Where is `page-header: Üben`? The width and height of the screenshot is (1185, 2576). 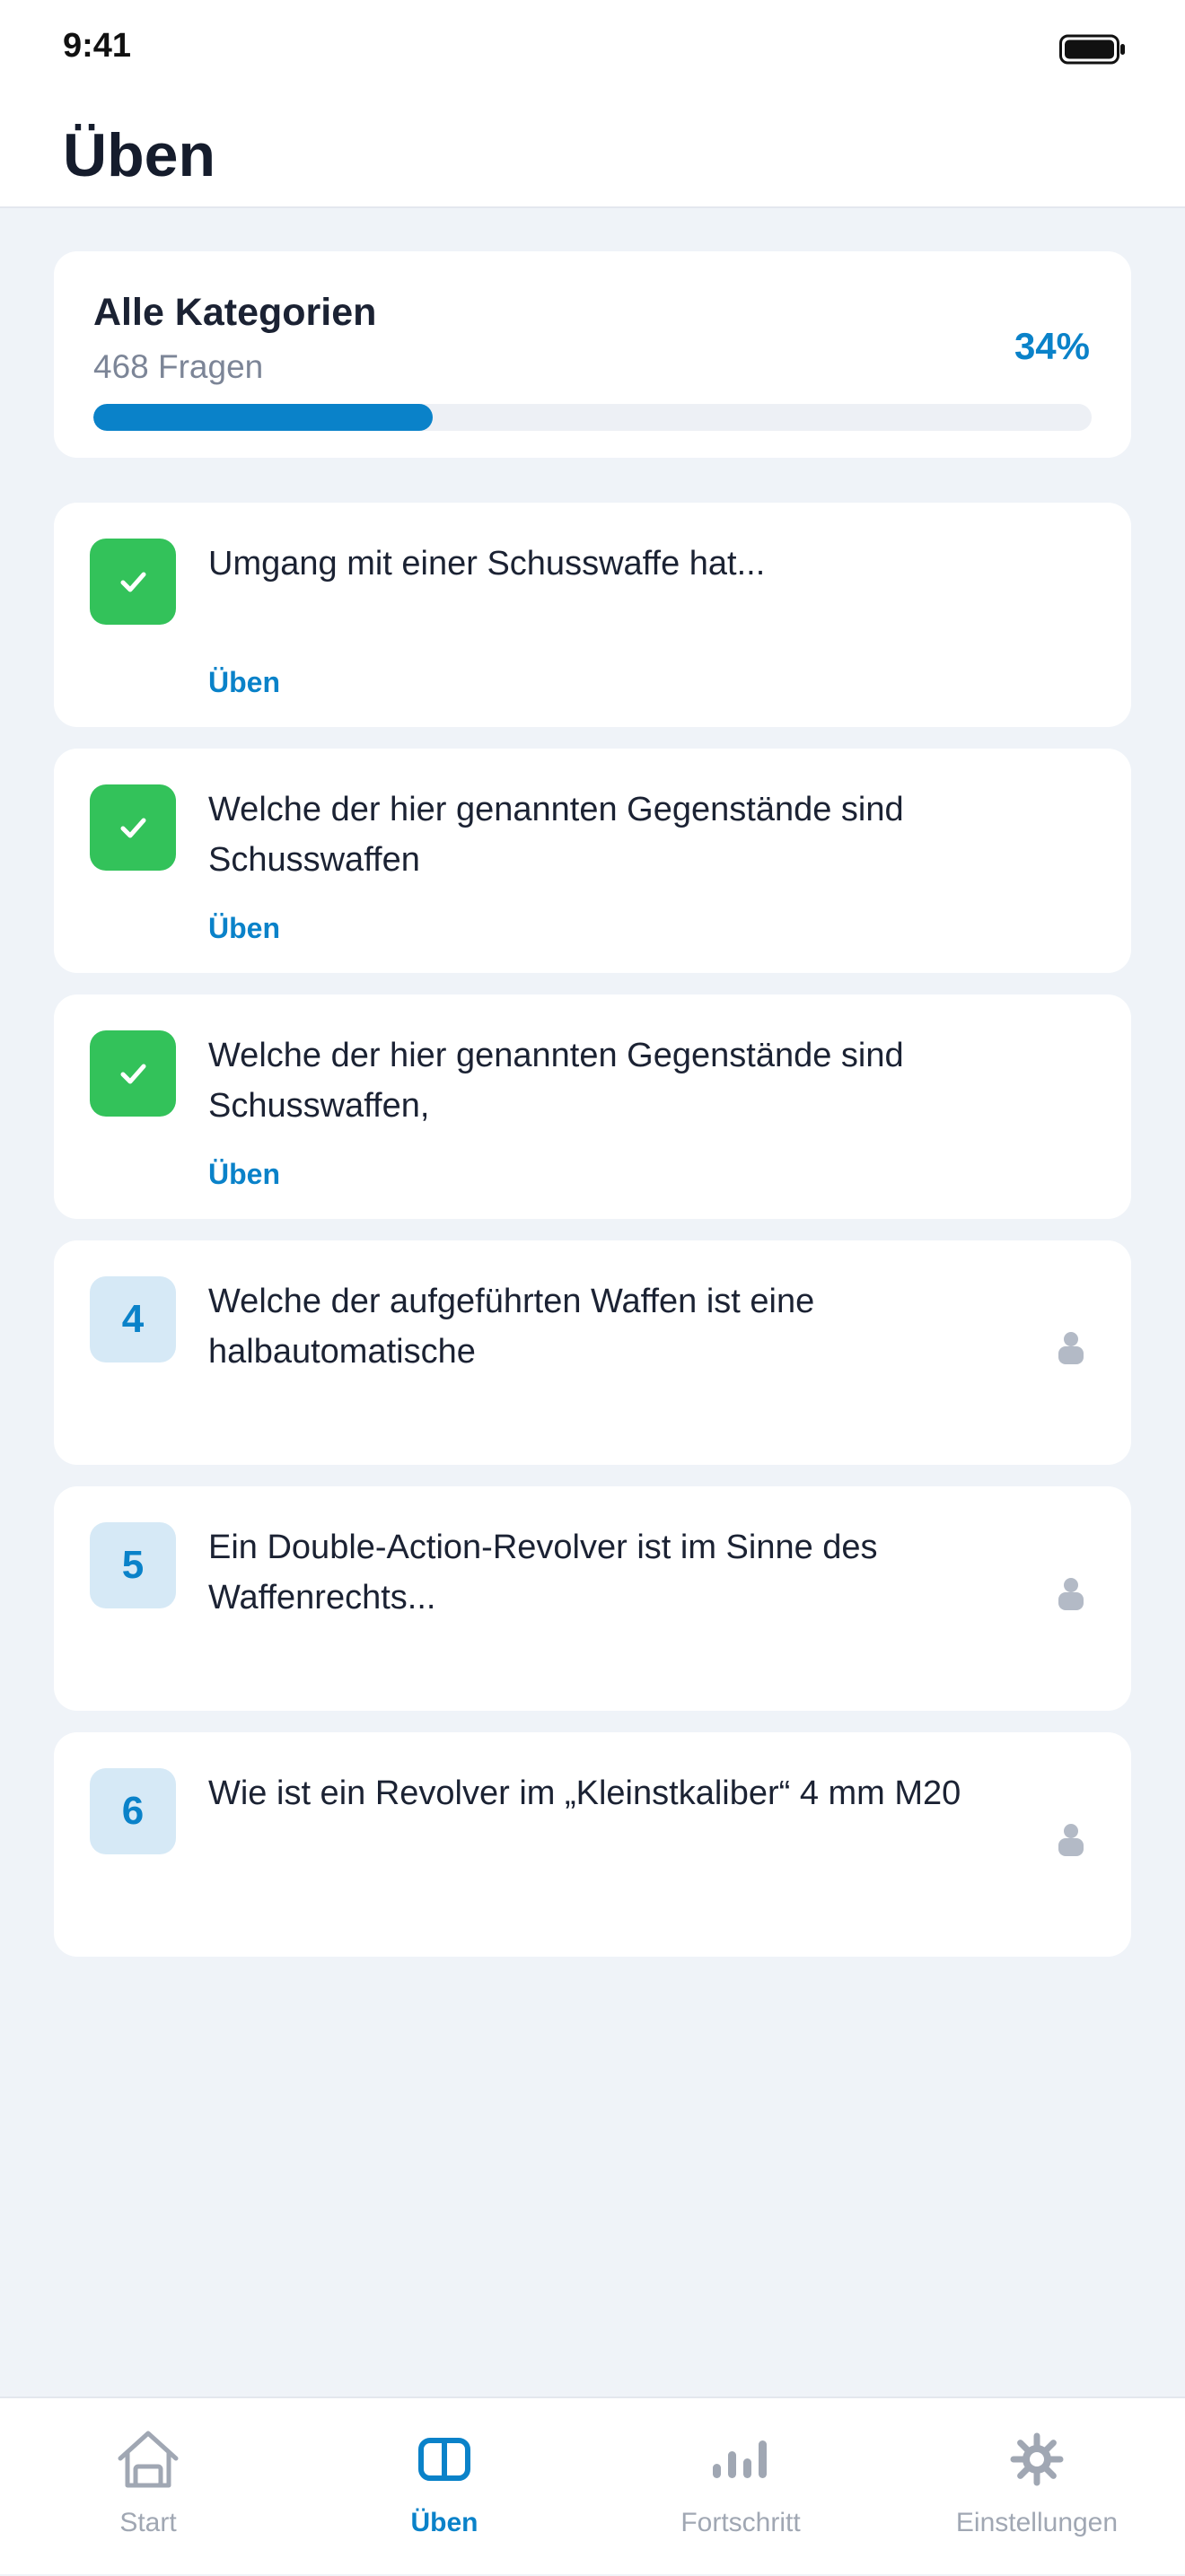 page-header: Üben is located at coordinates (592, 149).